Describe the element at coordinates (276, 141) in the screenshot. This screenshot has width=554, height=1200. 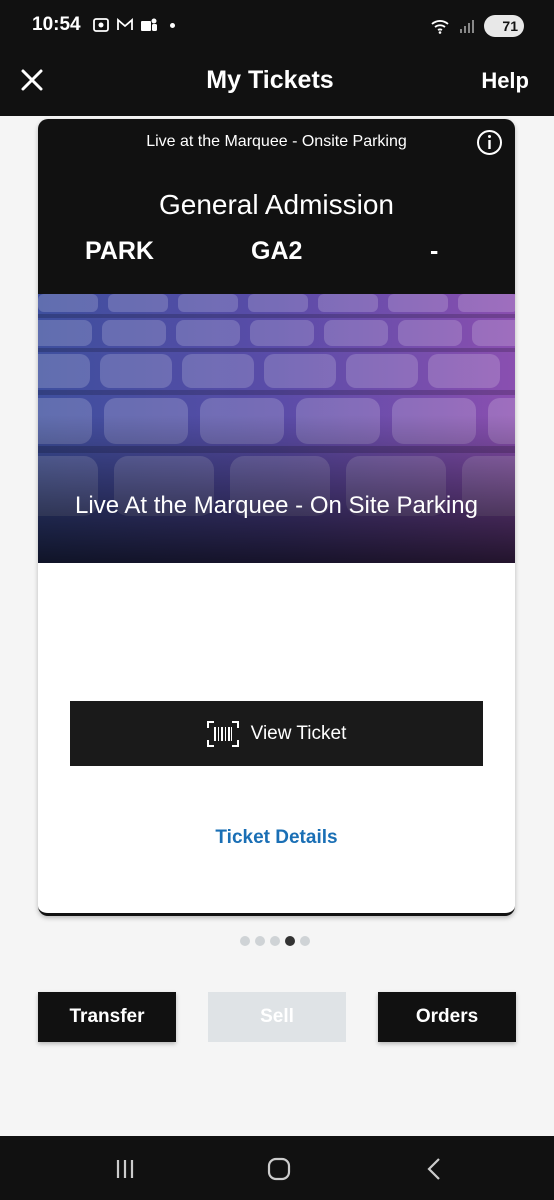
I see `event-name: Live at the Marquee - Onsite Parking` at that location.